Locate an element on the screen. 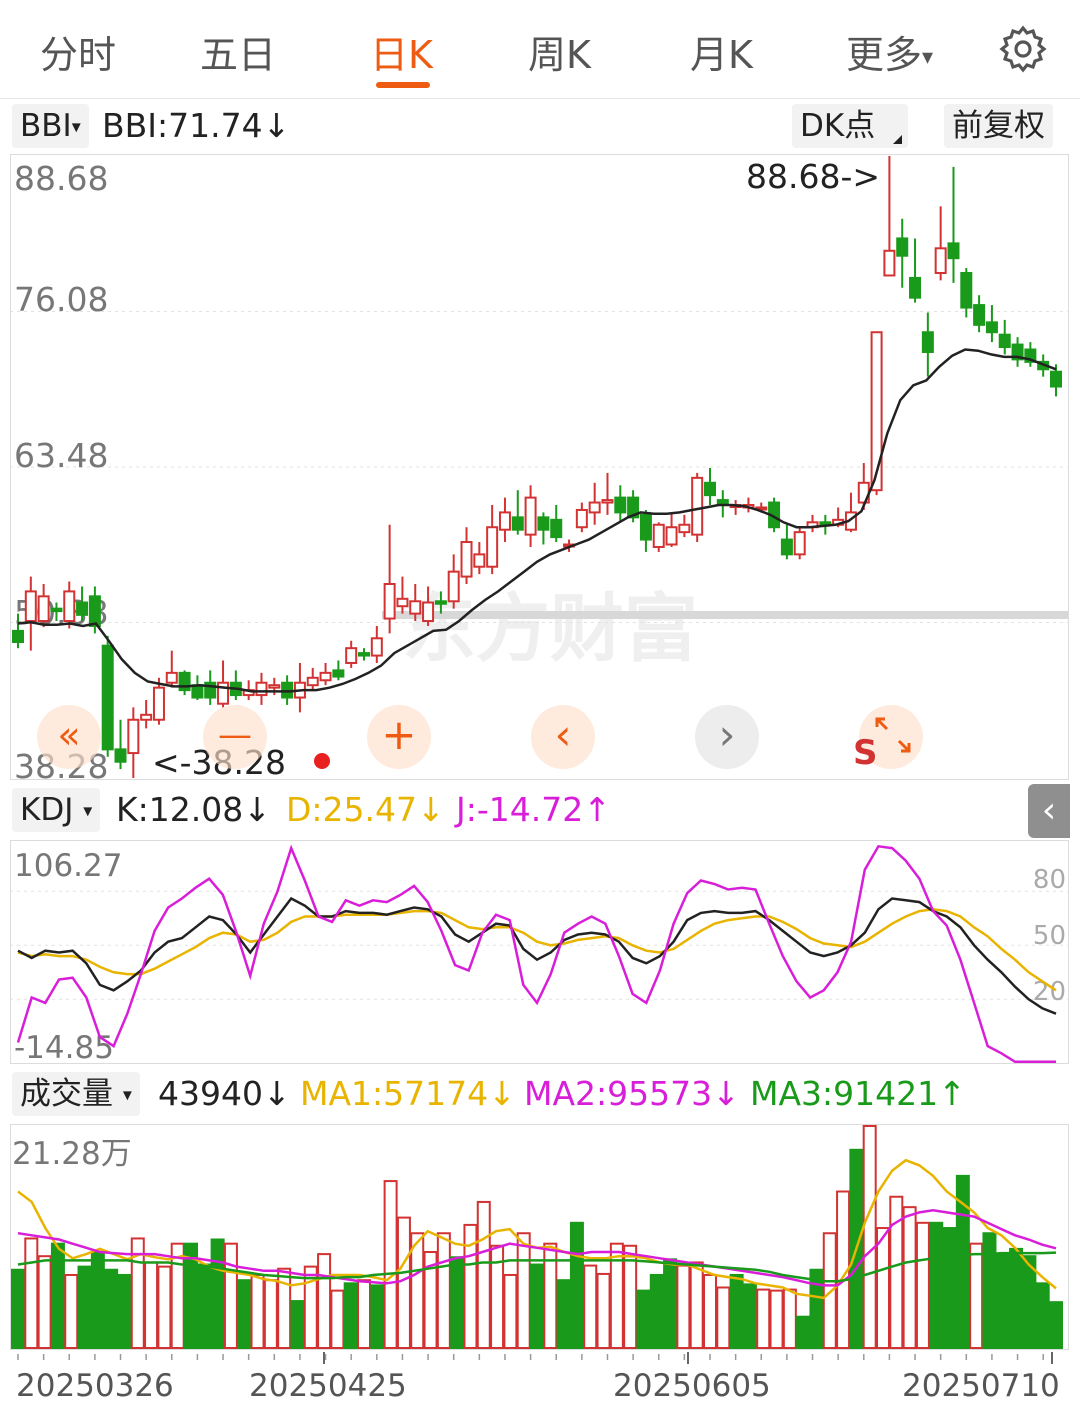 Image resolution: width=1080 pixels, height=1401 pixels. tab-monthly-k: 月K is located at coordinates (721, 51).